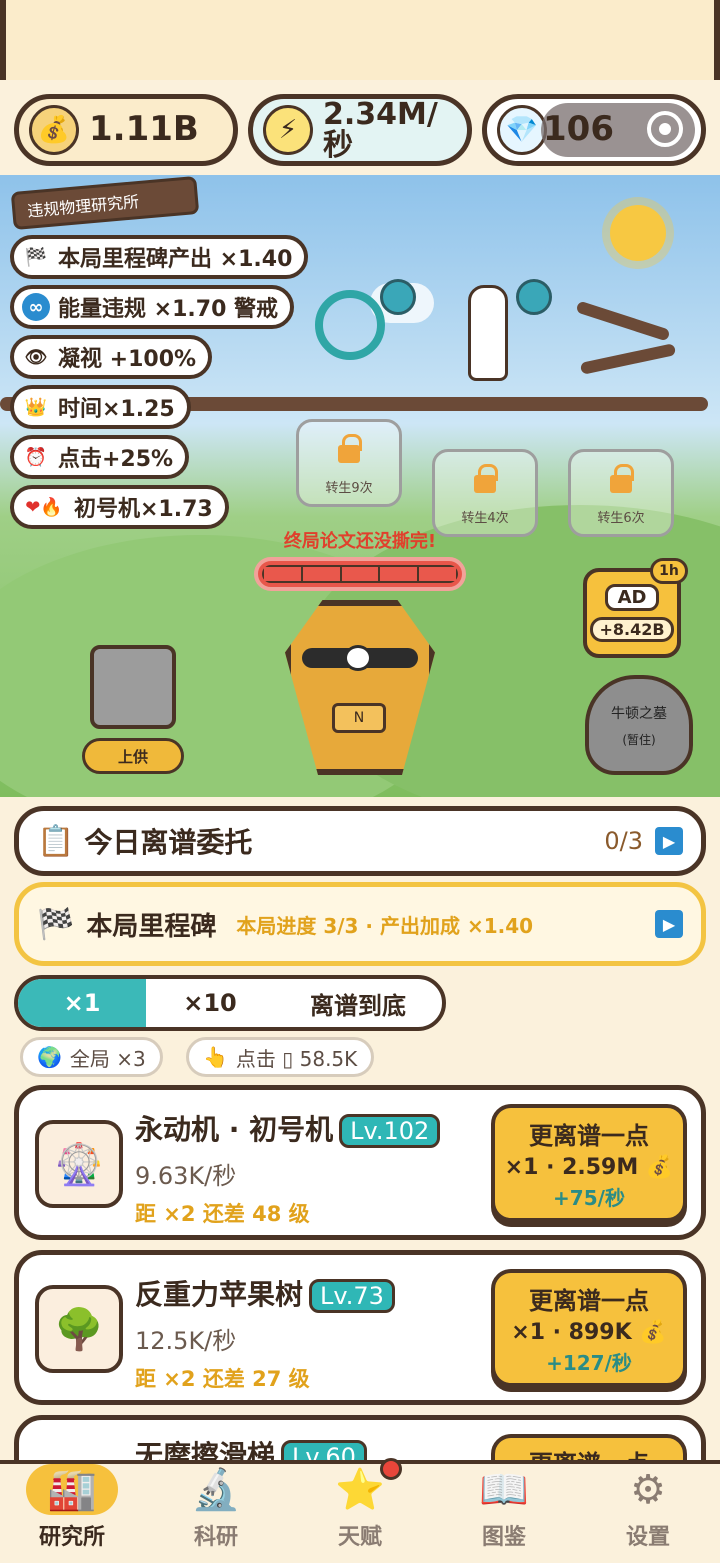 Image resolution: width=720 pixels, height=1563 pixels. Describe the element at coordinates (72, 1489) in the screenshot. I see `factory-icon: 🏭` at that location.